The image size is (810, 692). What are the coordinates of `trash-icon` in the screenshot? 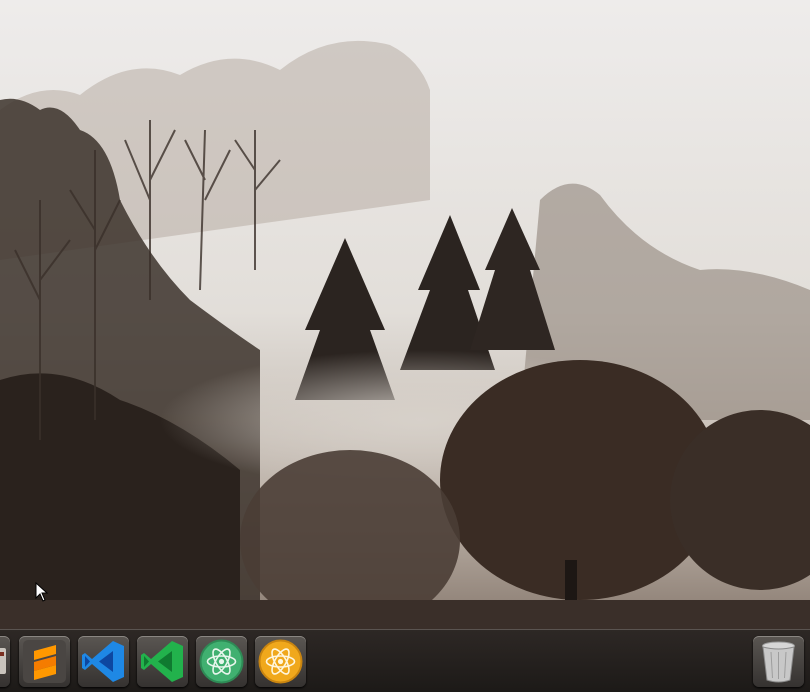 It's located at (778, 661).